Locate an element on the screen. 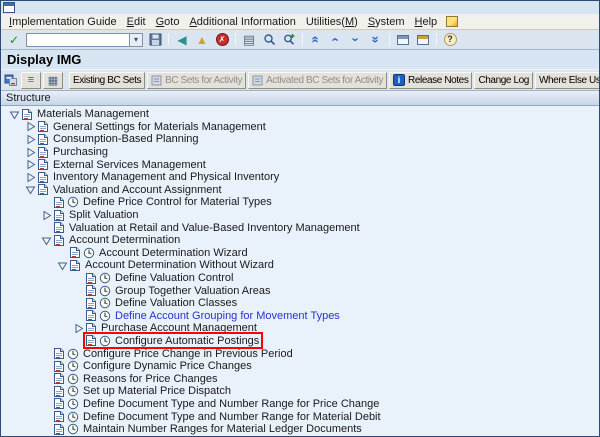  release-notes-button: i Release Notes is located at coordinates (431, 80).